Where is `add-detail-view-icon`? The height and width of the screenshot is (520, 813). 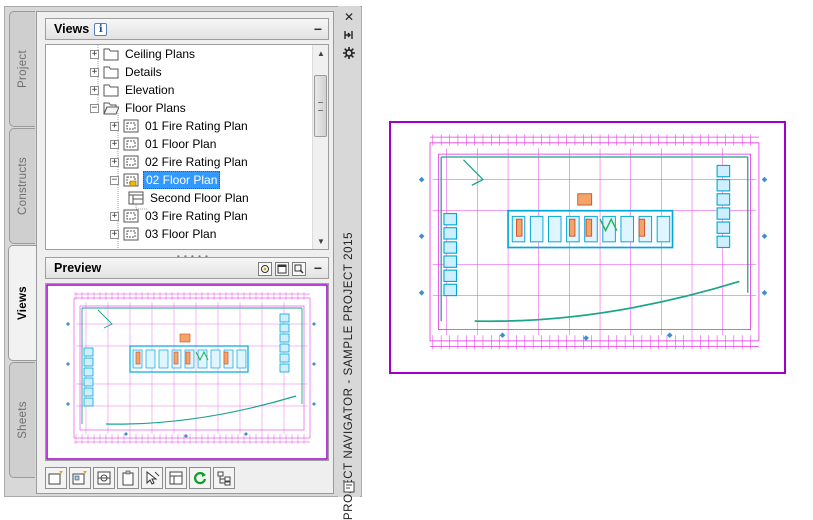
add-detail-view-icon is located at coordinates (80, 478).